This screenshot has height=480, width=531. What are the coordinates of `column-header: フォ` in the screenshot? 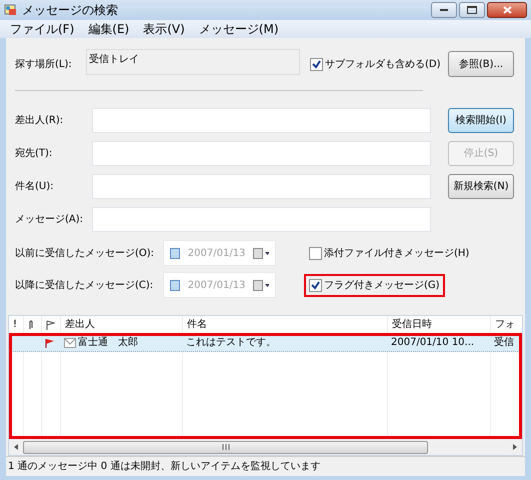 It's located at (506, 324).